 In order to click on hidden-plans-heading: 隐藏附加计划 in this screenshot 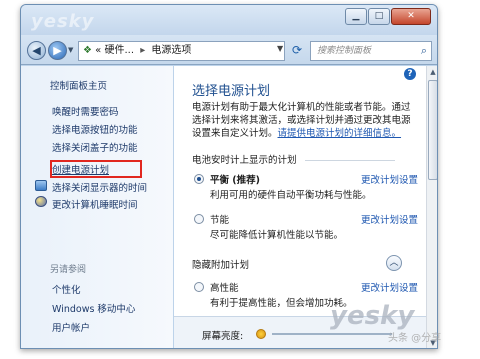, I will do `click(220, 264)`.